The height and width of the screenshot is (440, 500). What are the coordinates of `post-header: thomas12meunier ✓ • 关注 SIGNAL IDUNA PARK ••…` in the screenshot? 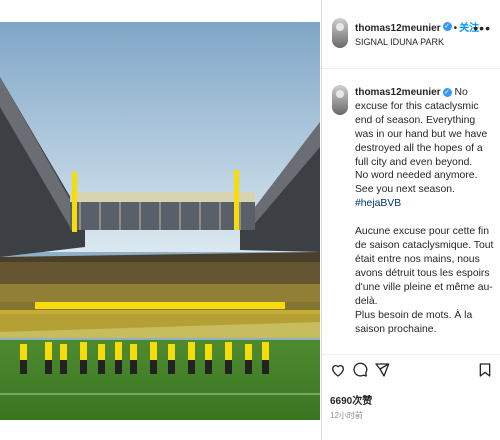 It's located at (411, 34).